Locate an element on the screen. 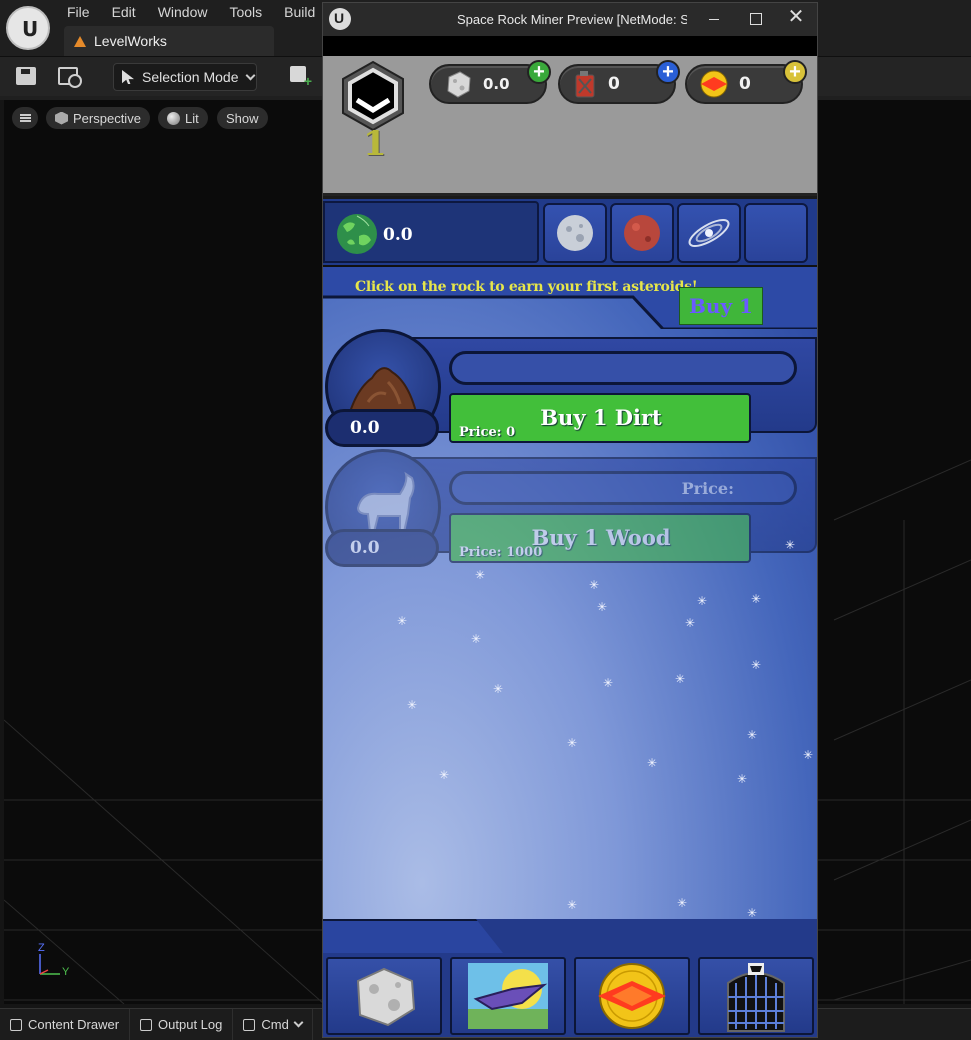  bottom-navigation is located at coordinates (570, 978).